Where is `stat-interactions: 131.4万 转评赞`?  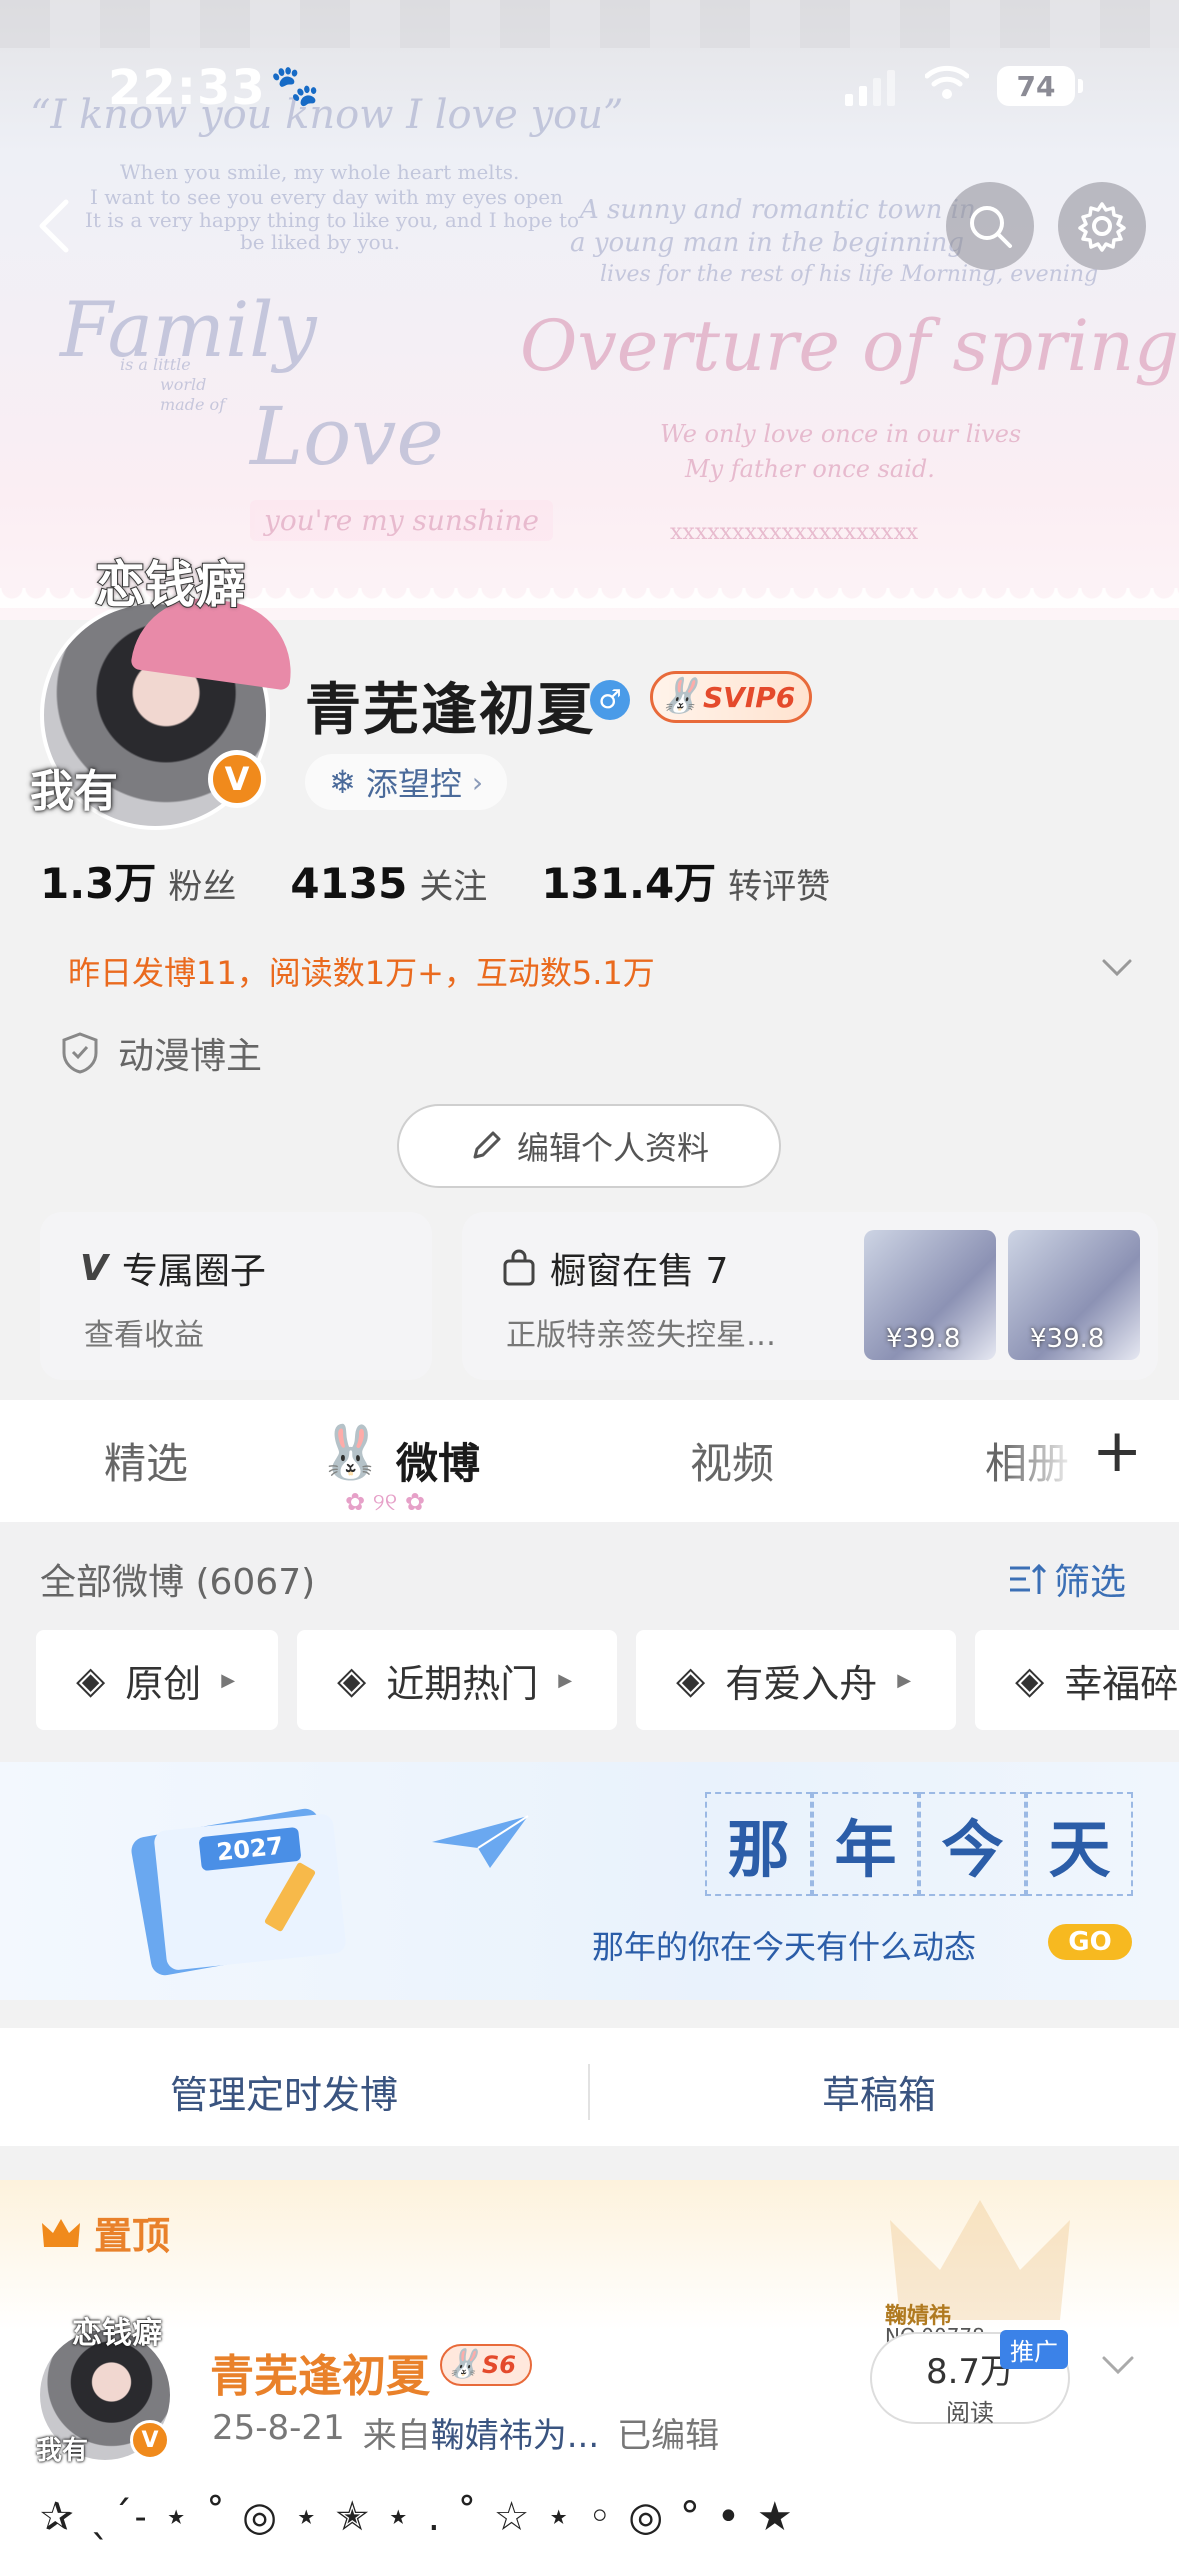 stat-interactions: 131.4万 转评赞 is located at coordinates (685, 880).